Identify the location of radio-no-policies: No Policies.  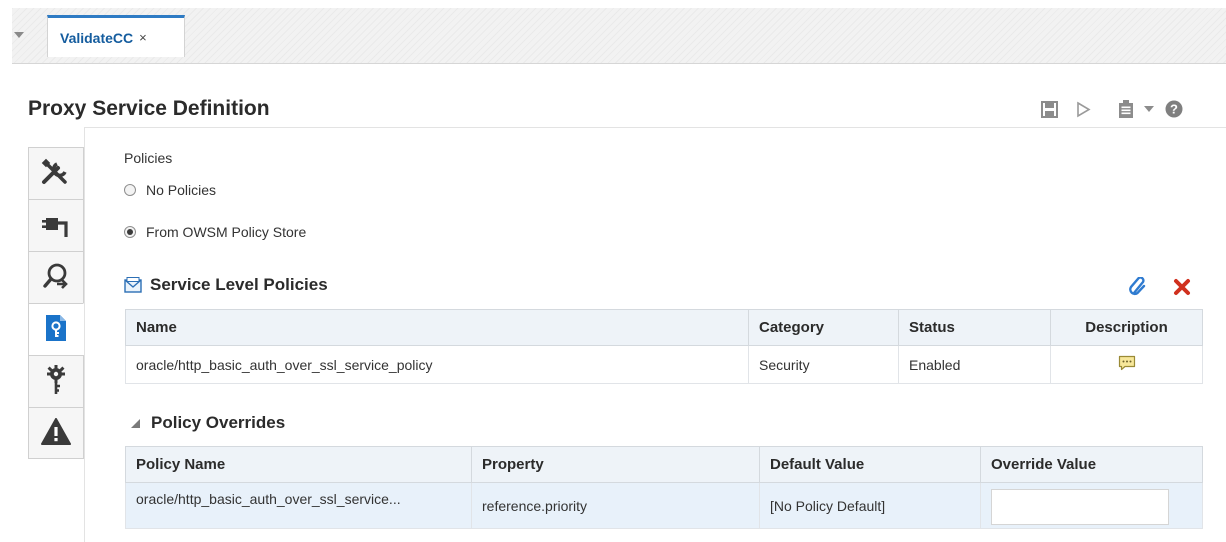
(170, 190).